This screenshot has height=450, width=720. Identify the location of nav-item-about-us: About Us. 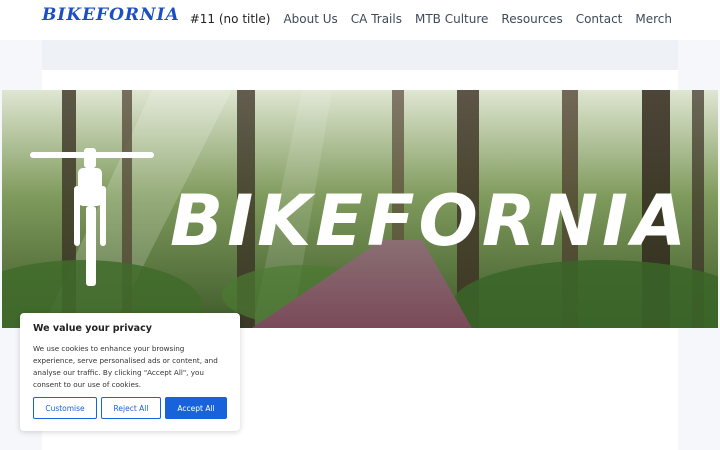
(310, 19).